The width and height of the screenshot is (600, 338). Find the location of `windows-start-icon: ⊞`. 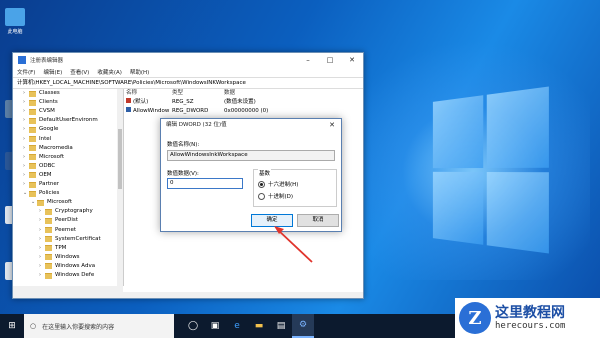

windows-start-icon: ⊞ is located at coordinates (12, 326).